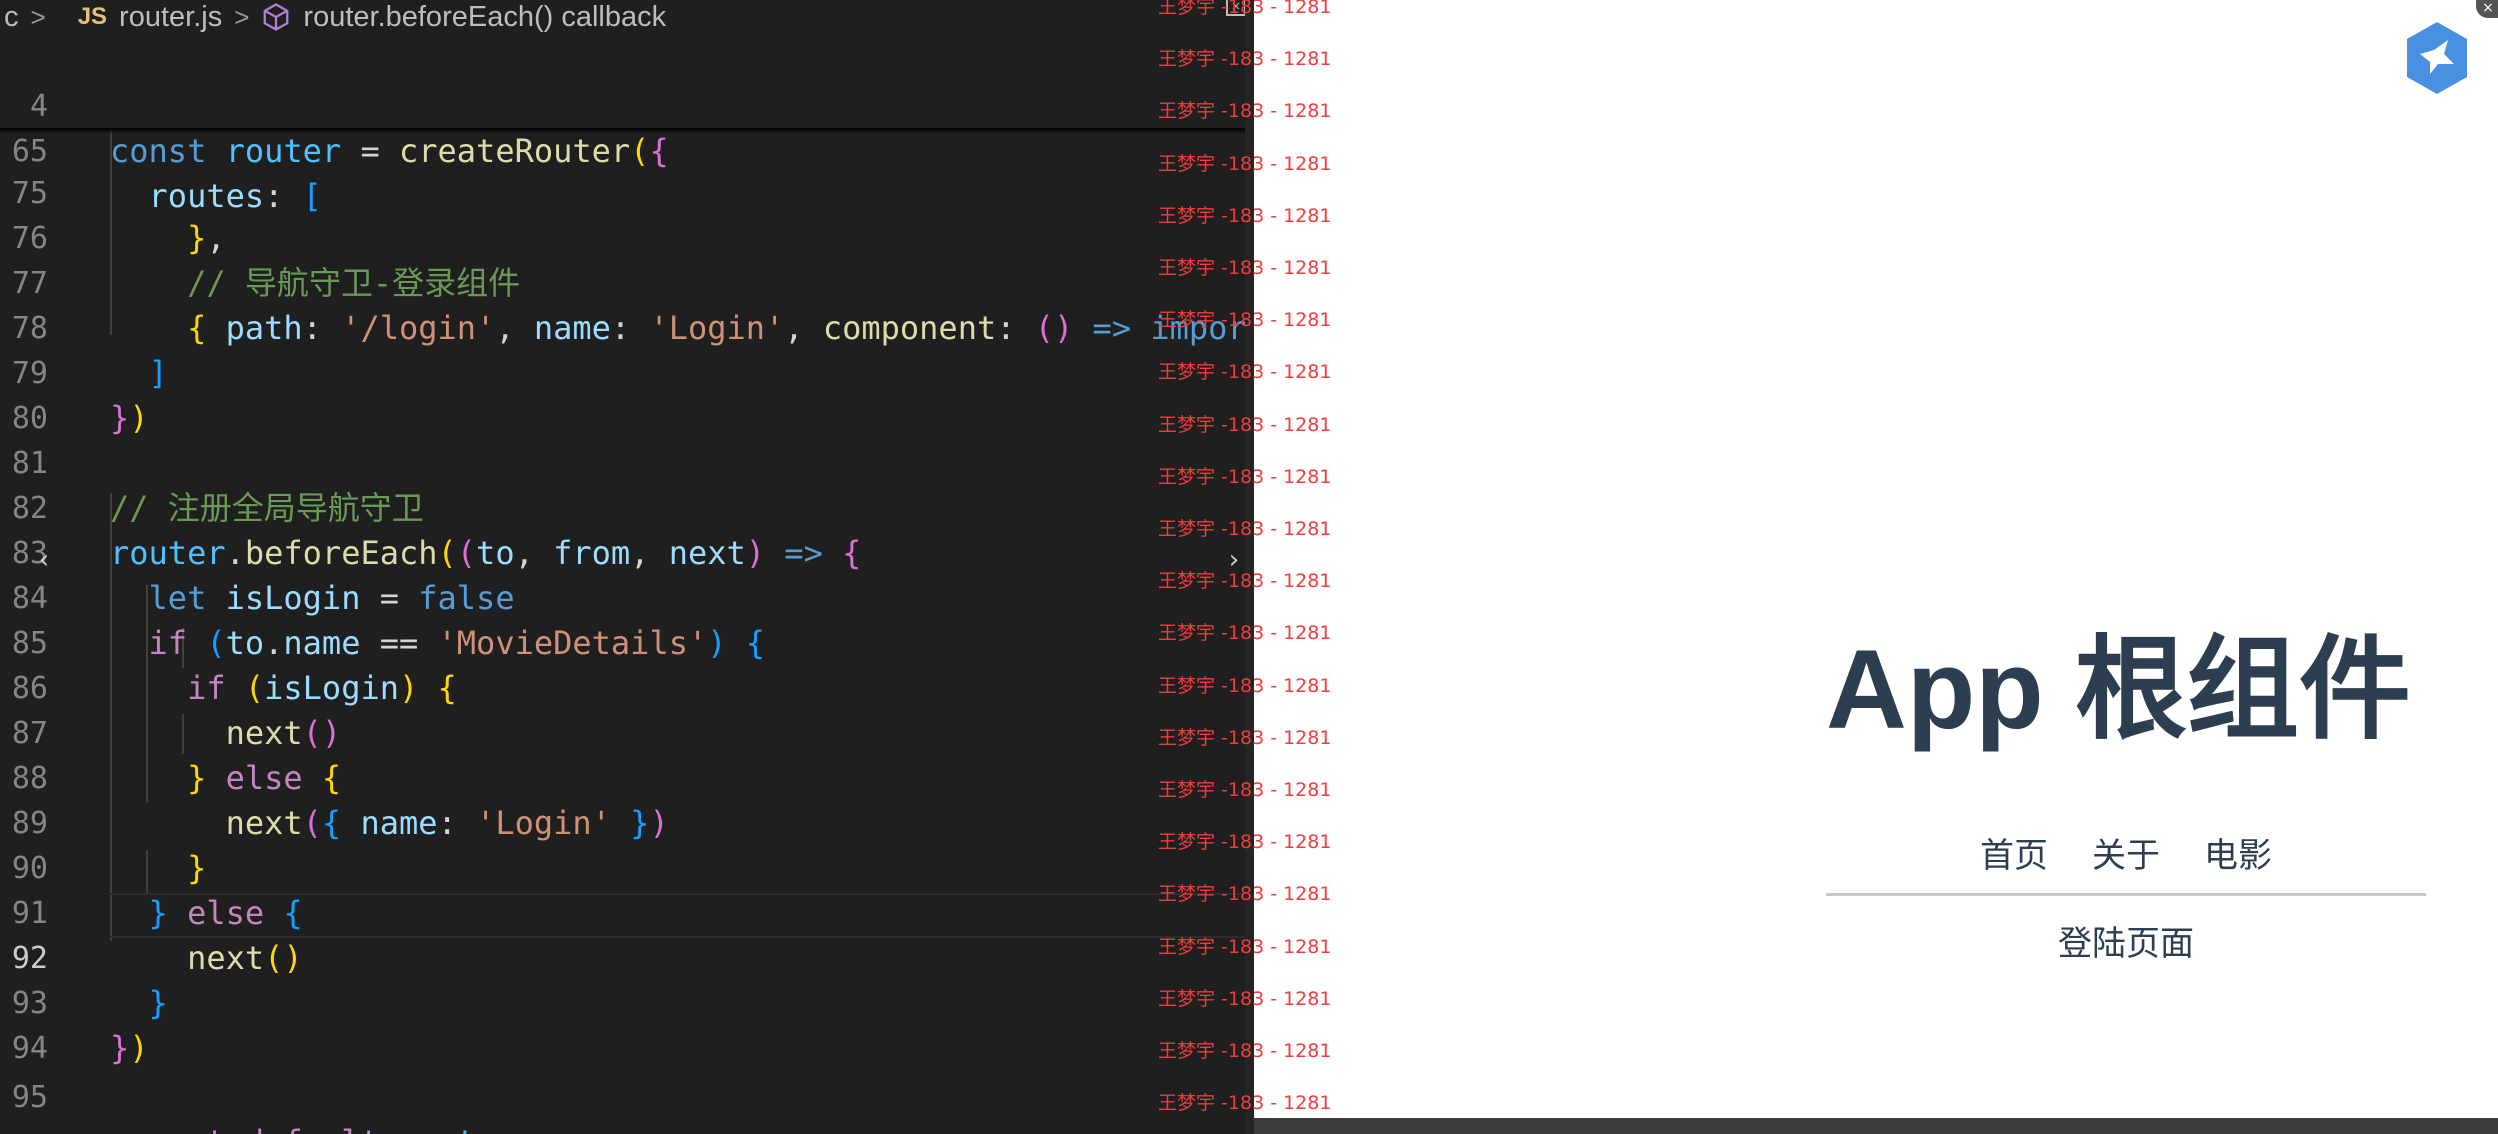 Image resolution: width=2498 pixels, height=1134 pixels. What do you see at coordinates (622, 461) in the screenshot?
I see `code-line: 81 // 注册全局导航守卫` at bounding box center [622, 461].